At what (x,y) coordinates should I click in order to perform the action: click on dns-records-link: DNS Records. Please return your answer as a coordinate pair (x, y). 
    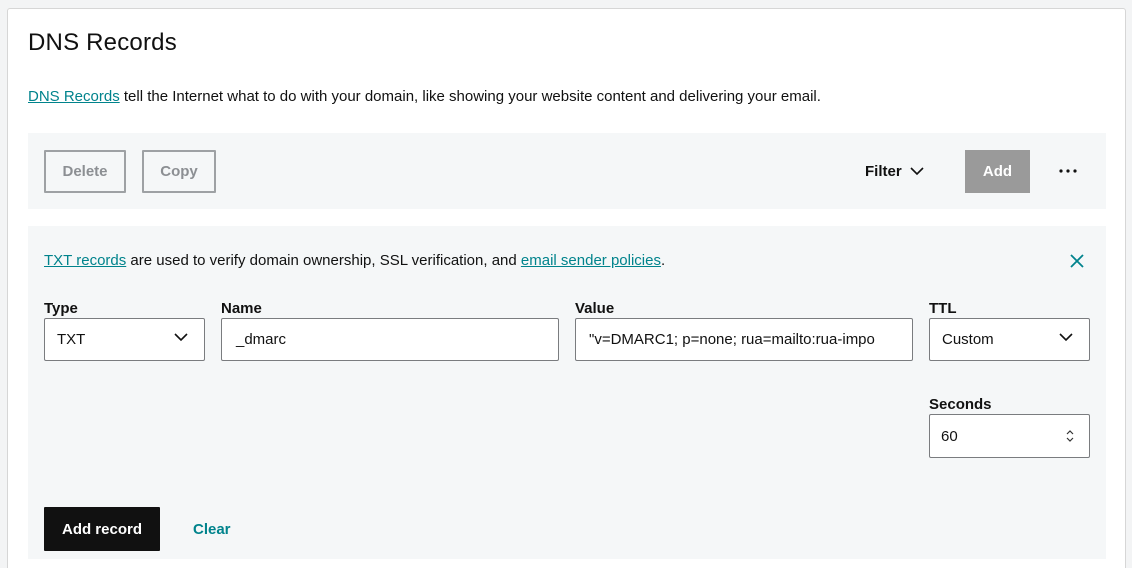
    Looking at the image, I should click on (74, 96).